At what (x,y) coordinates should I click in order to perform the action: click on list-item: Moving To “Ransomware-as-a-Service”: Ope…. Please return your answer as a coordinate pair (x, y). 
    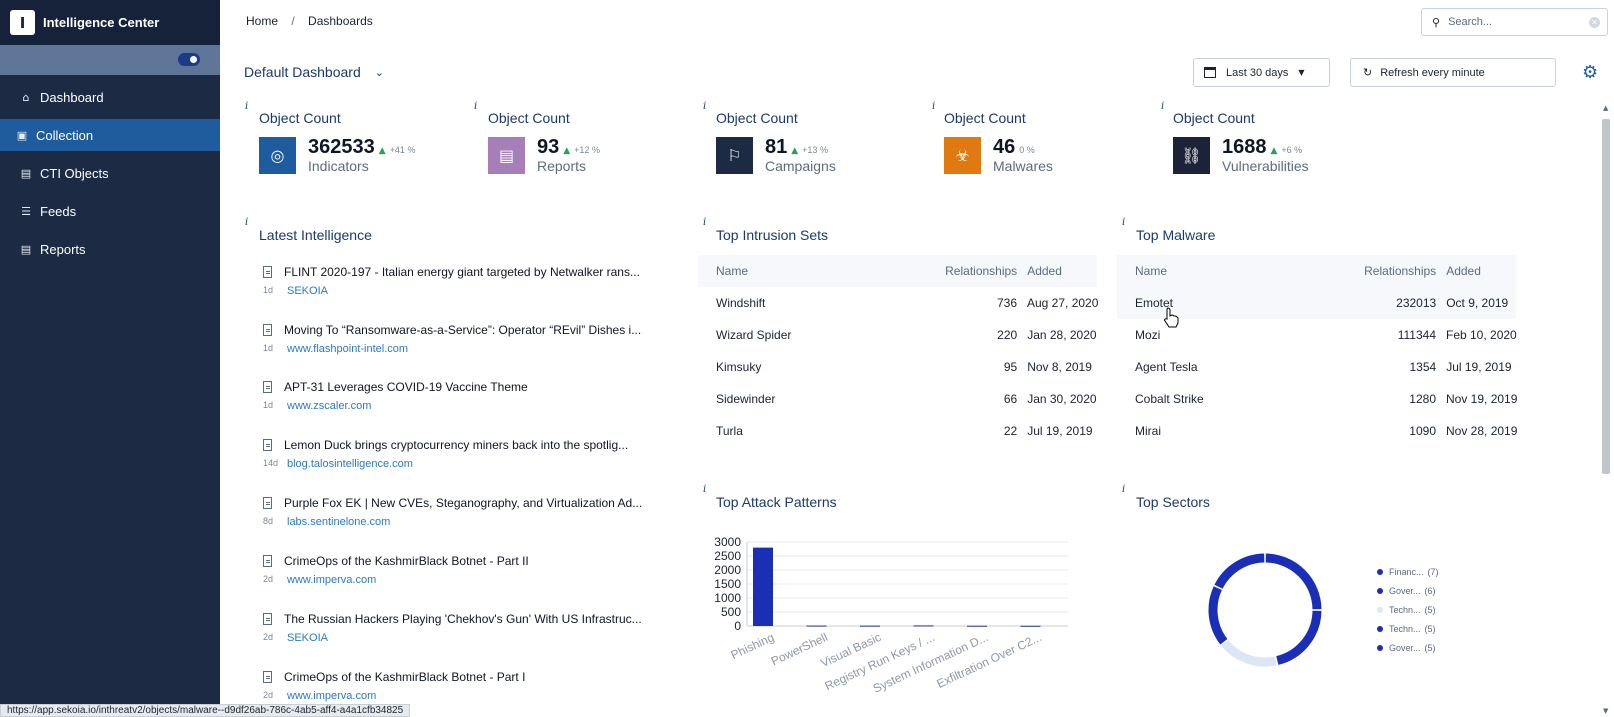
    Looking at the image, I should click on (463, 339).